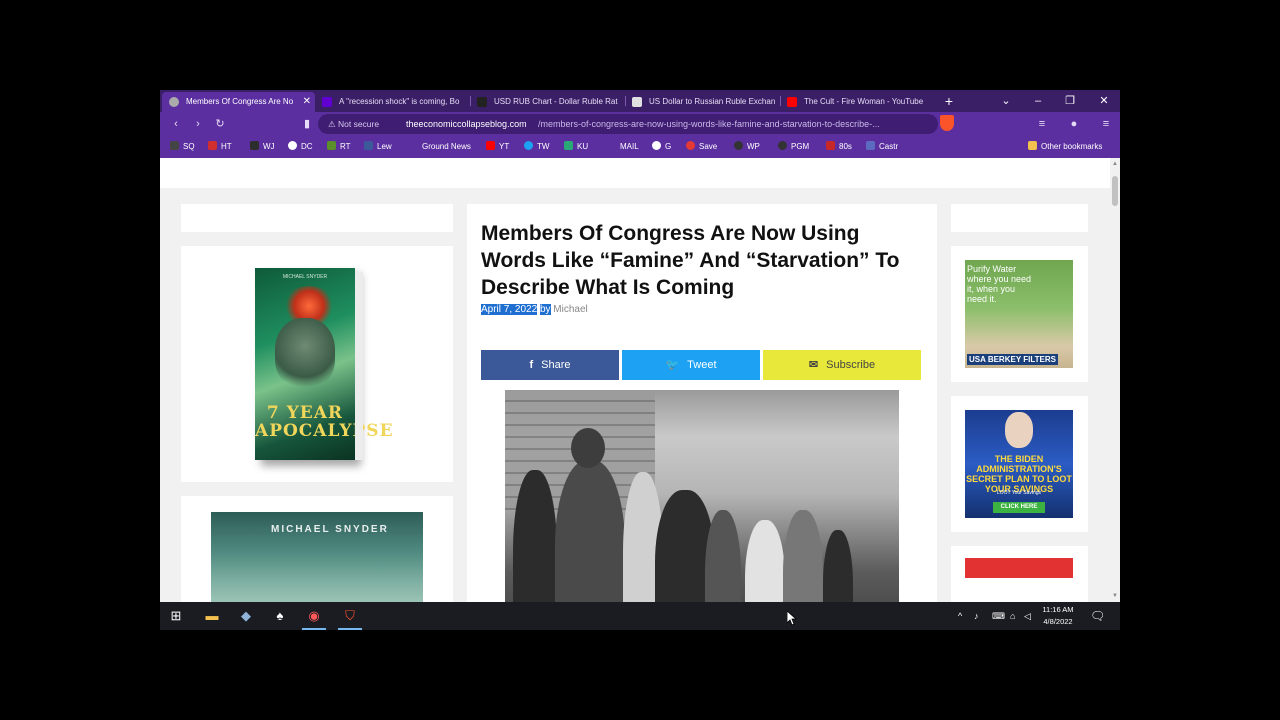  What do you see at coordinates (490, 145) in the screenshot?
I see `youtube-icon` at bounding box center [490, 145].